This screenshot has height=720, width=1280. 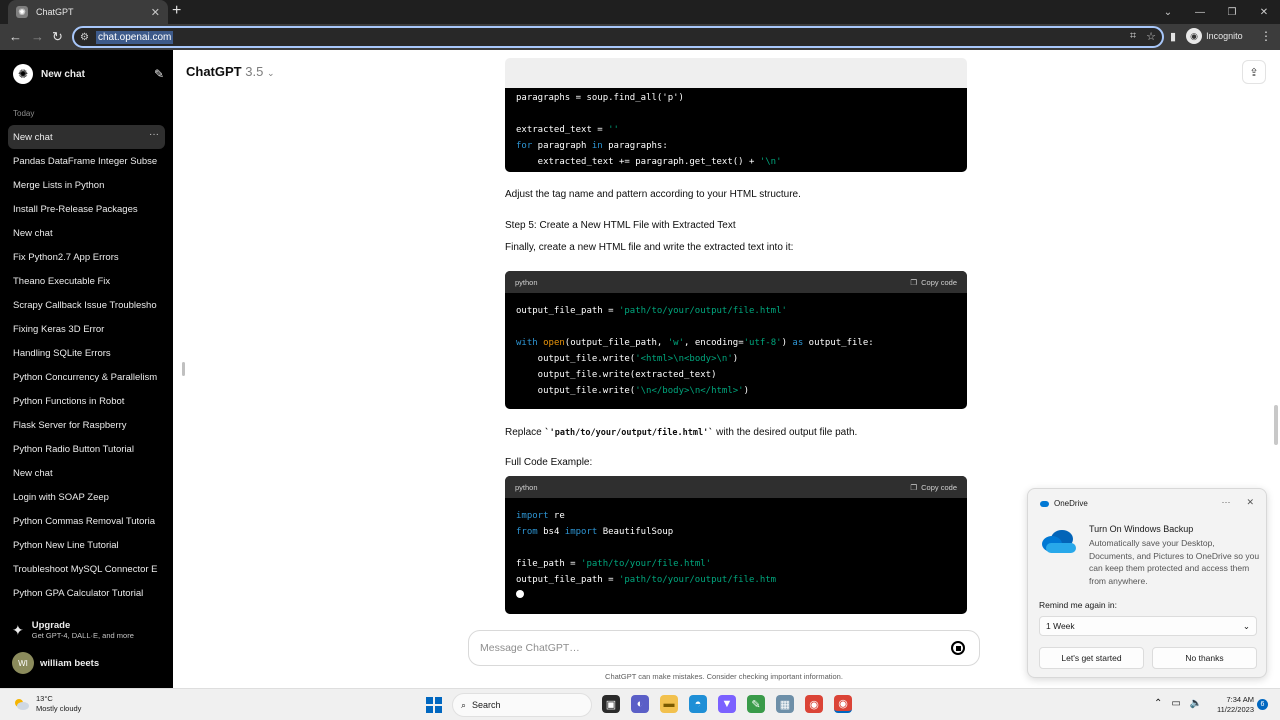 What do you see at coordinates (86, 137) in the screenshot?
I see `sidebar-chat-item: New chat ···` at bounding box center [86, 137].